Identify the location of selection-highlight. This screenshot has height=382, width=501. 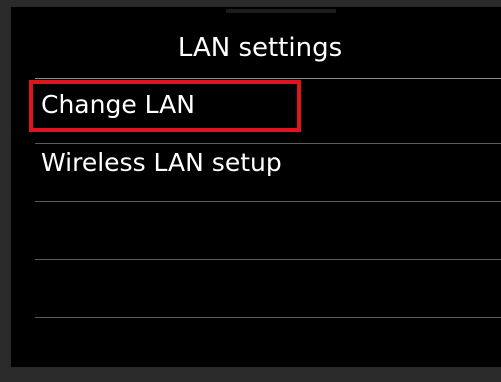
(165, 106).